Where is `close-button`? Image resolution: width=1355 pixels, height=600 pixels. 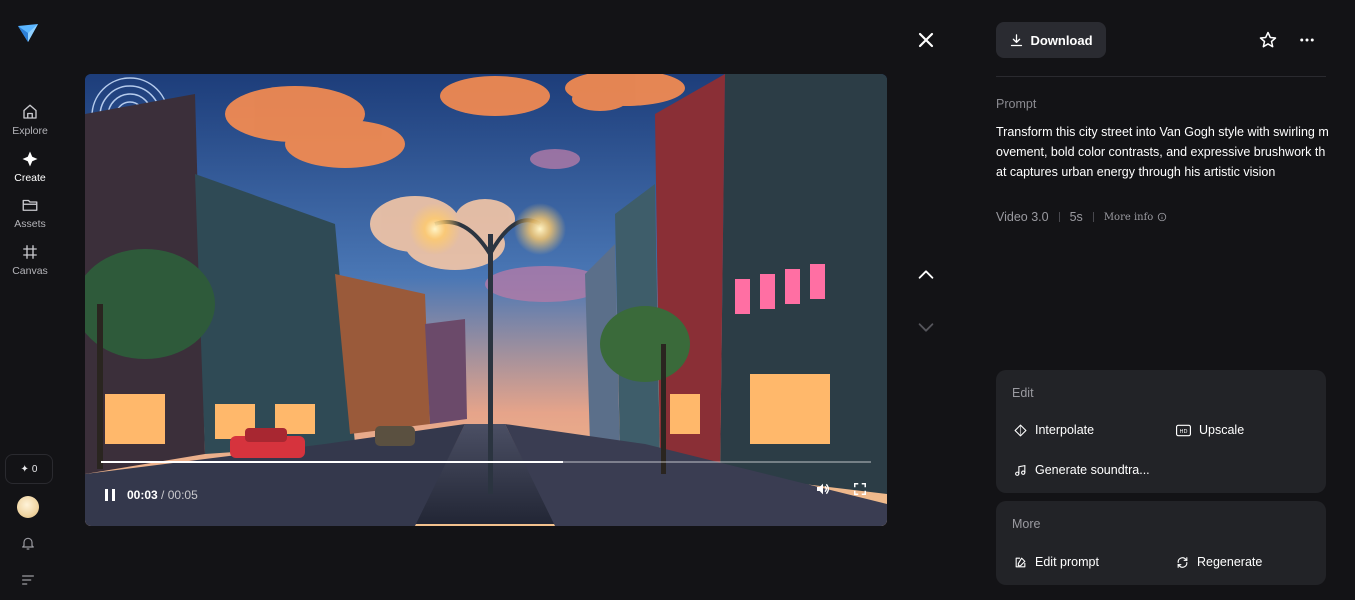 close-button is located at coordinates (926, 40).